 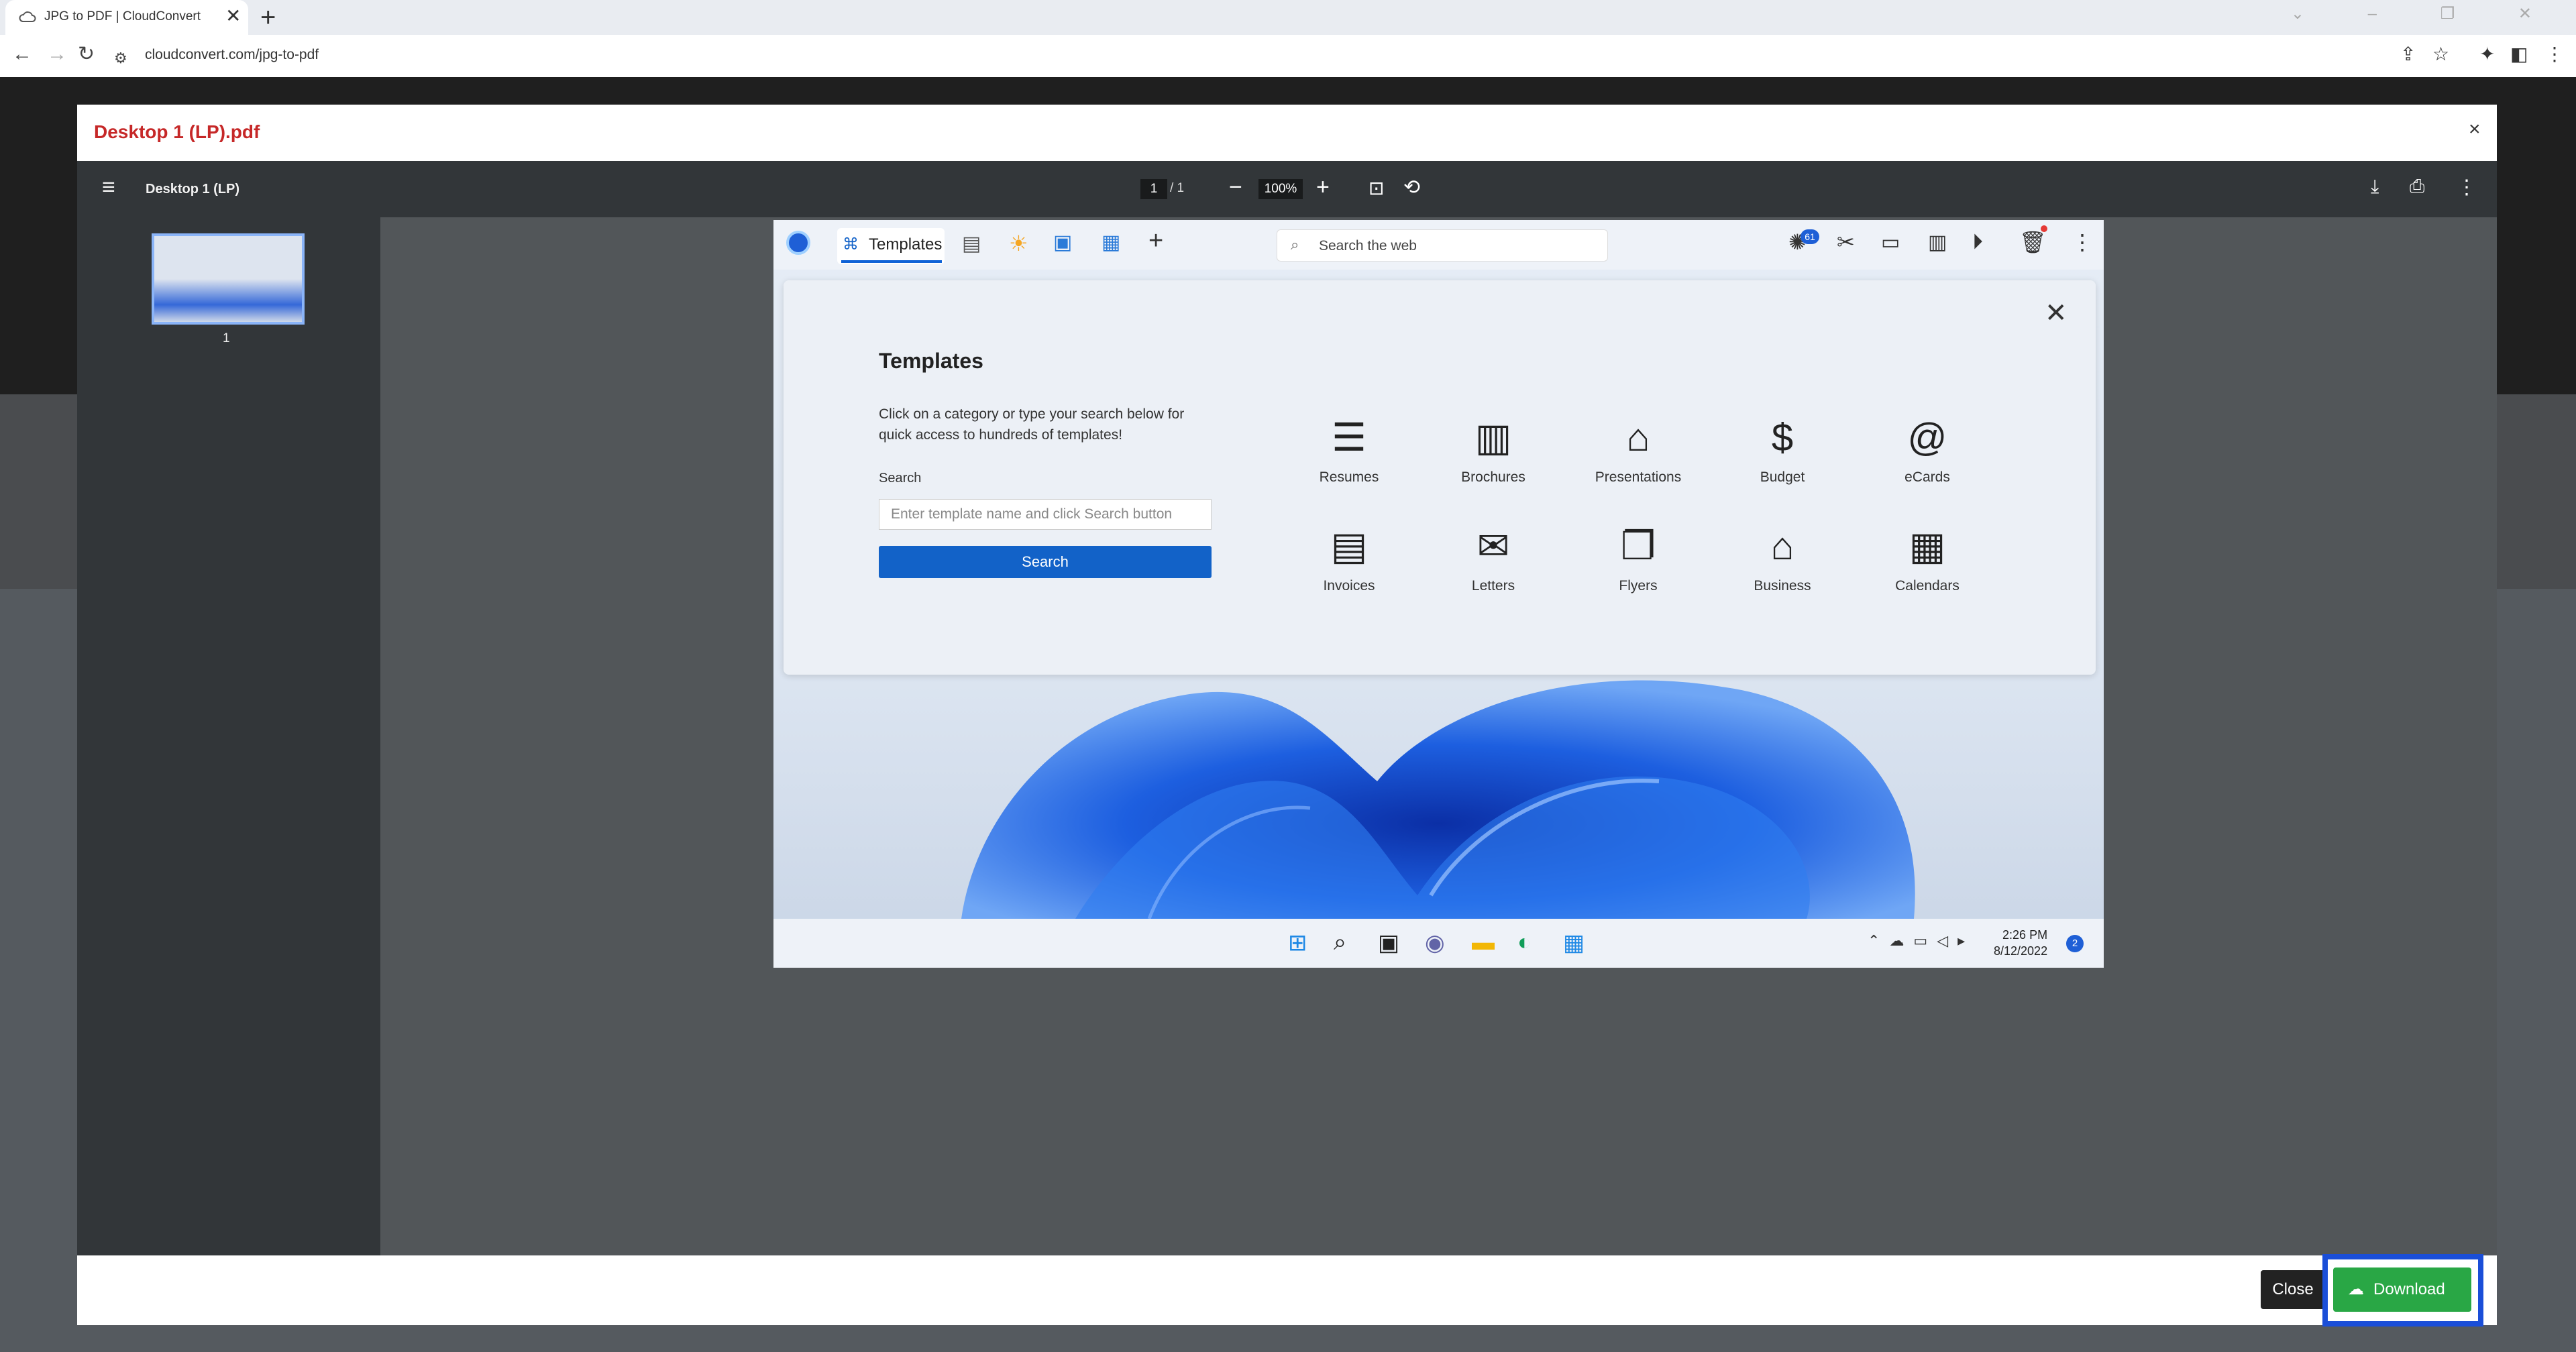 I want to click on category-invoices: ▤ Invoices, so click(x=1349, y=558).